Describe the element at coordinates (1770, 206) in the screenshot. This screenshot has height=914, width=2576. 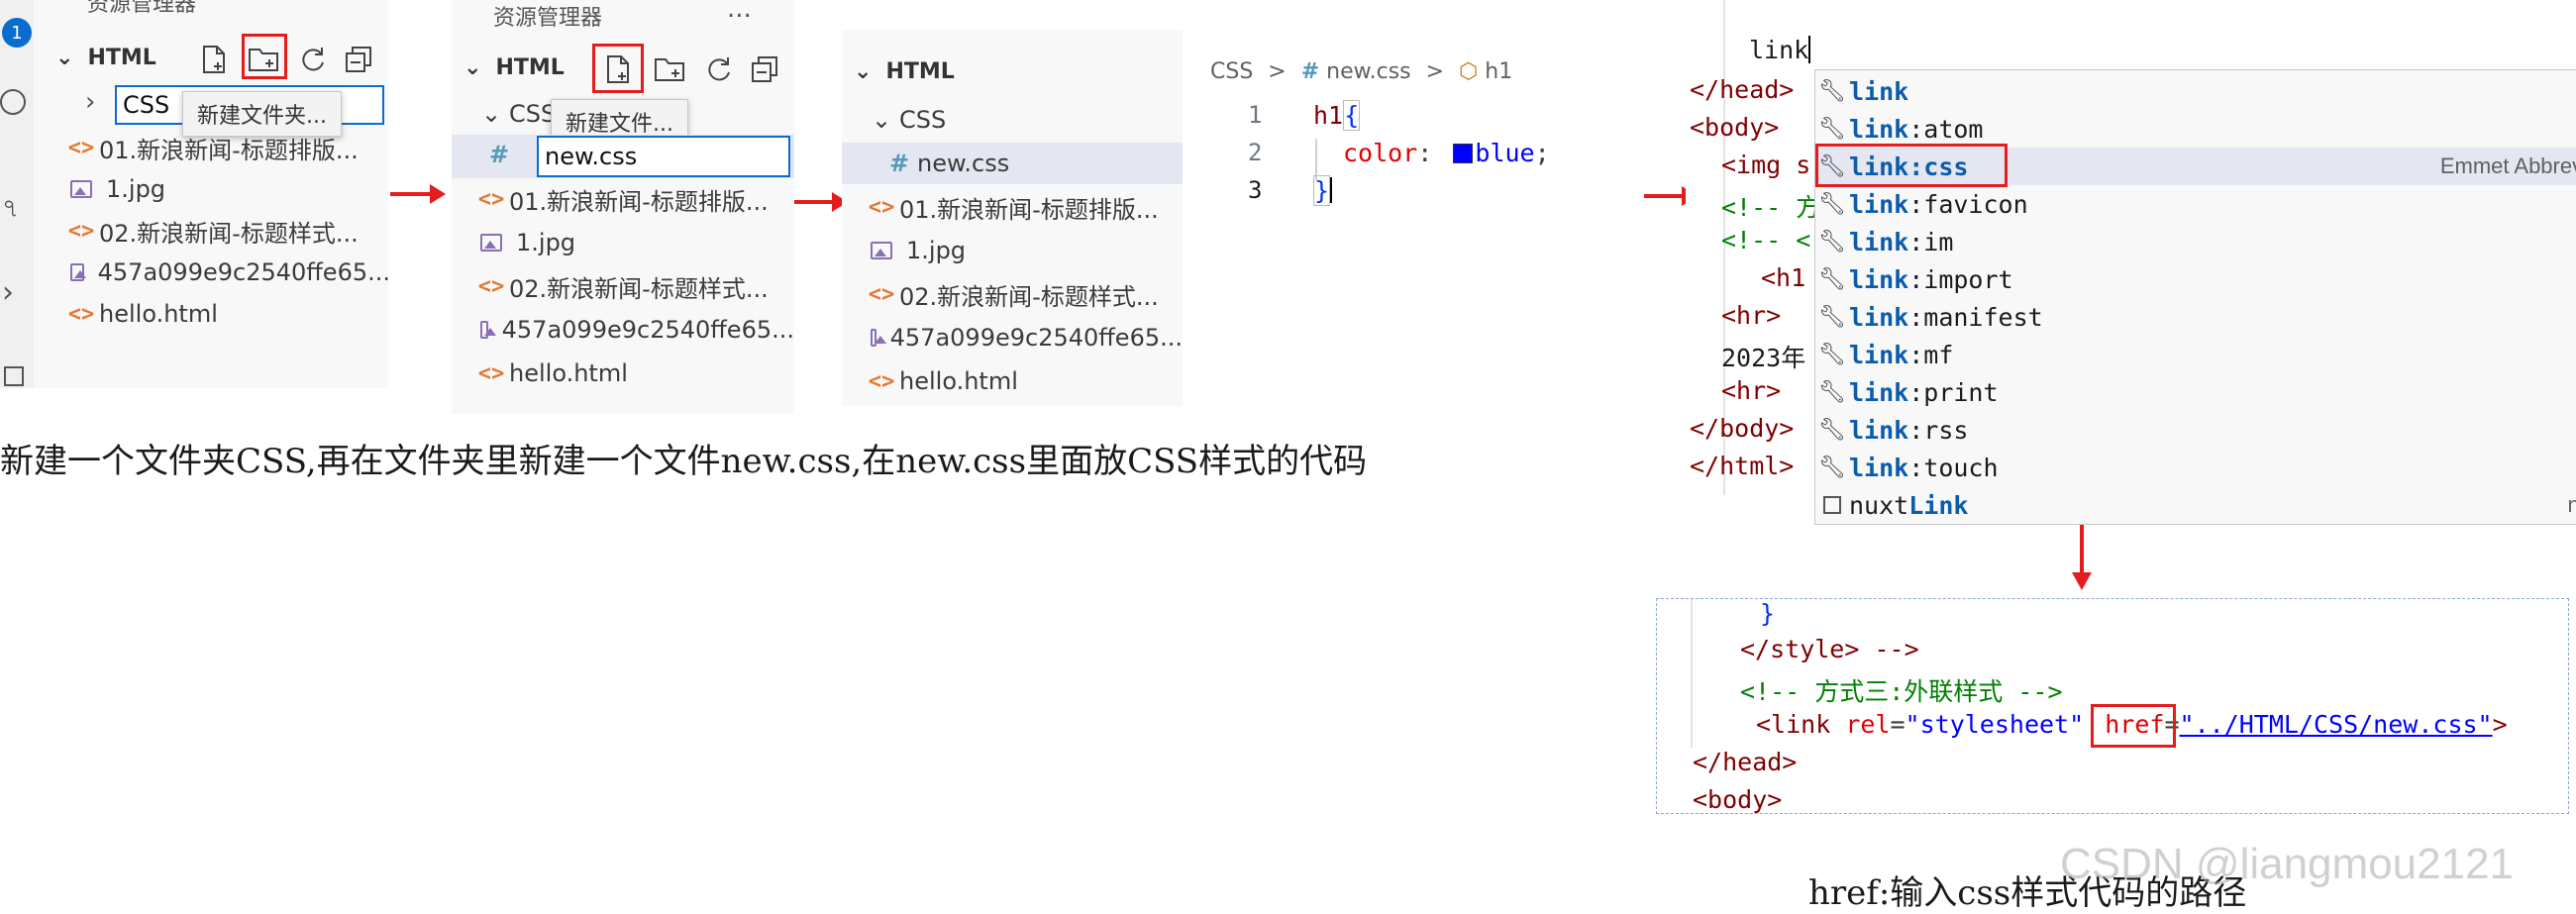
I see `code-line: <!-- 方` at that location.